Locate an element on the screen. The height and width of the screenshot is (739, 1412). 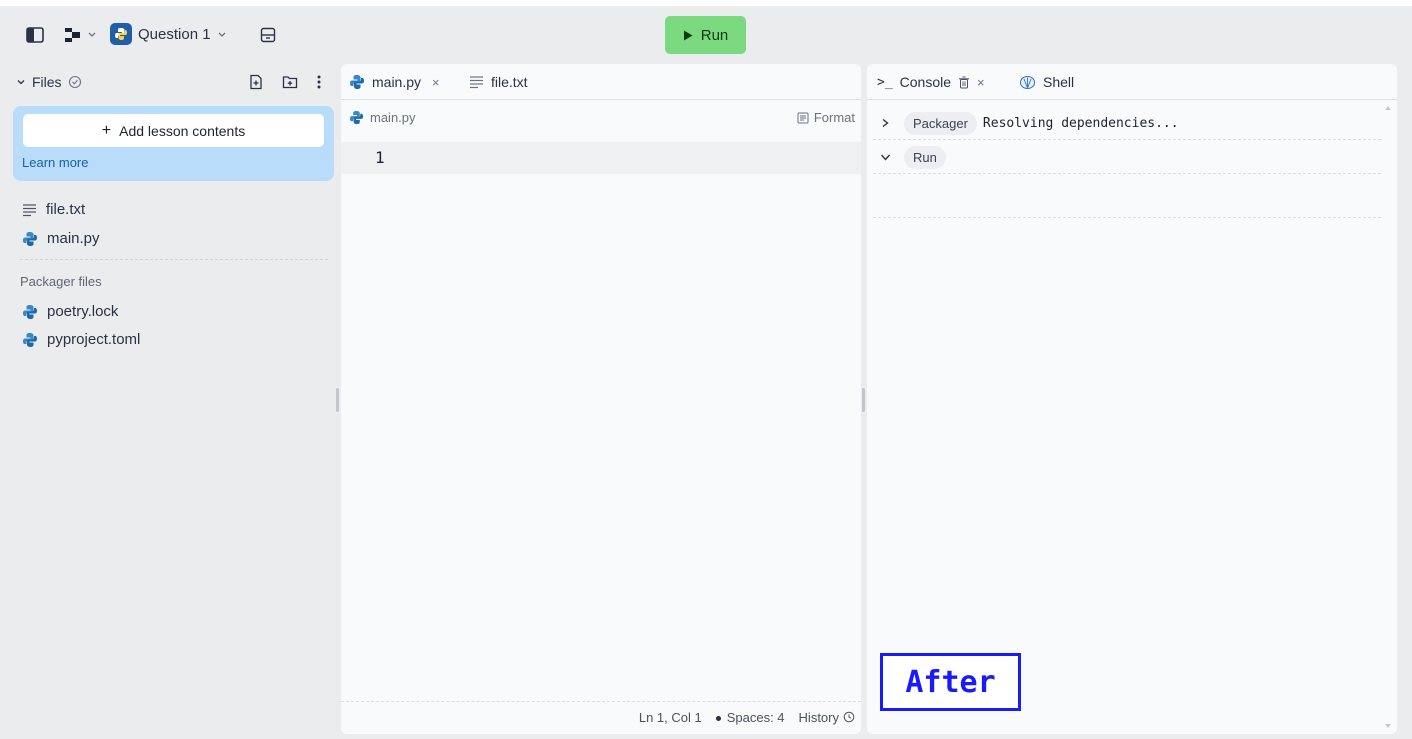
file-item-main-py: main.py is located at coordinates (61, 238).